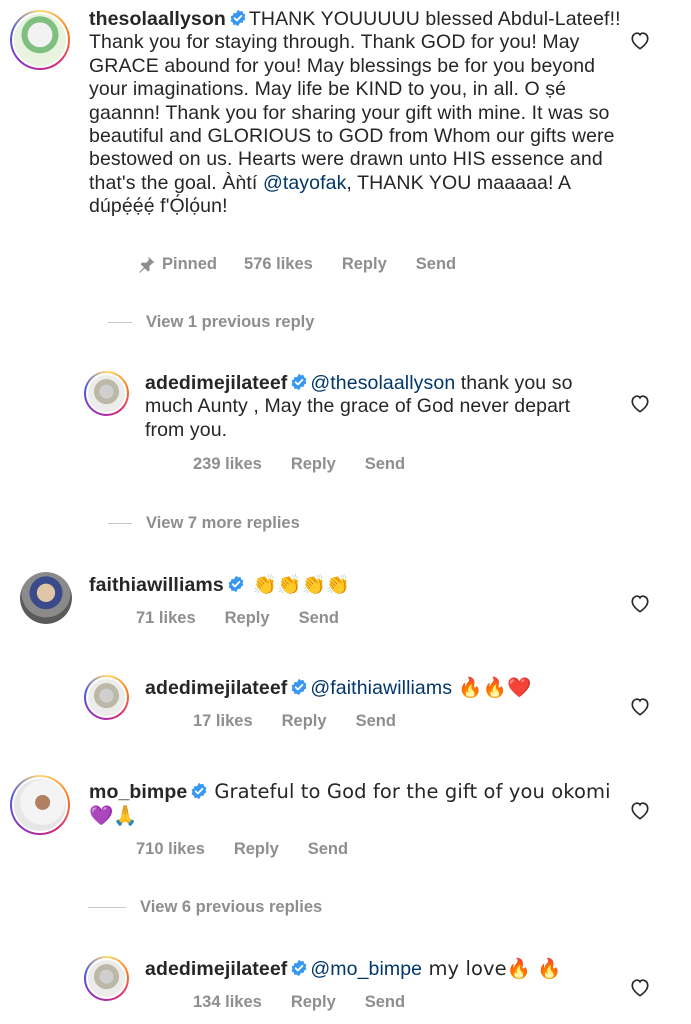  What do you see at coordinates (166, 618) in the screenshot?
I see `likes-count: 71 likes` at bounding box center [166, 618].